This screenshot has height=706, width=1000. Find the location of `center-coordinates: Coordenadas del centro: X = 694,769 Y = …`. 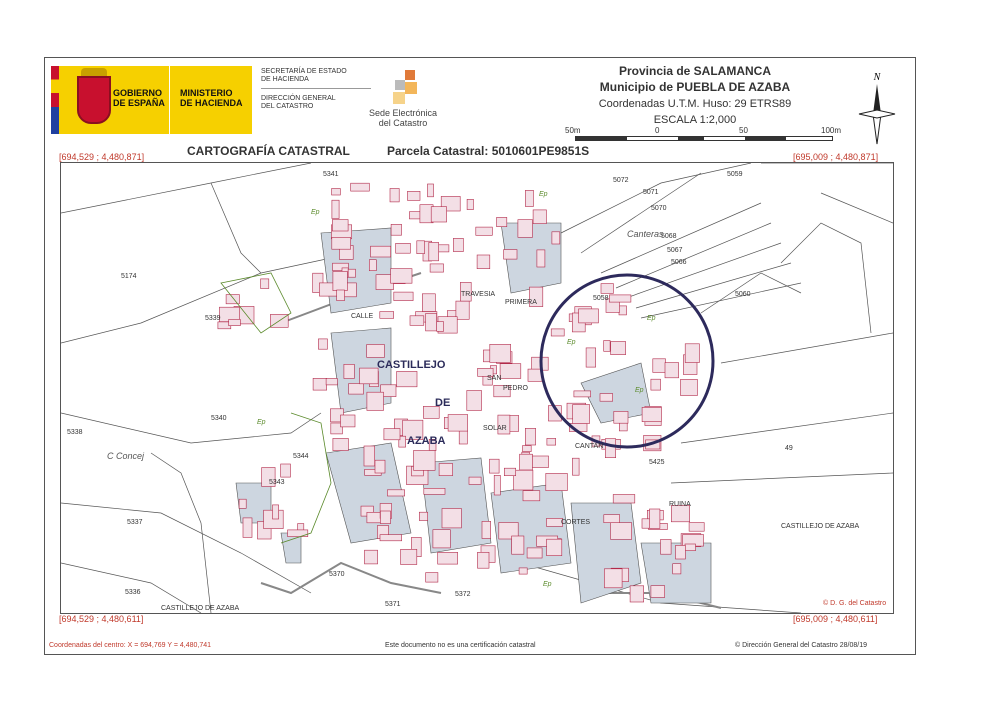

center-coordinates: Coordenadas del centro: X = 694,769 Y = … is located at coordinates (130, 645).